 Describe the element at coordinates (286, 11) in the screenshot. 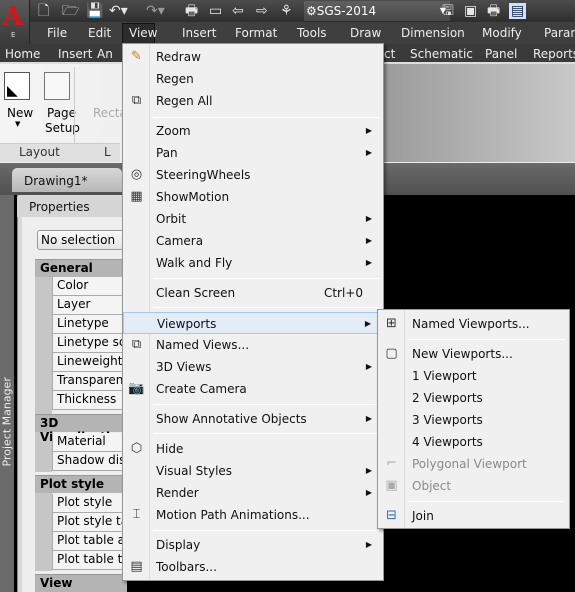

I see `walk-icon: ⚘` at that location.